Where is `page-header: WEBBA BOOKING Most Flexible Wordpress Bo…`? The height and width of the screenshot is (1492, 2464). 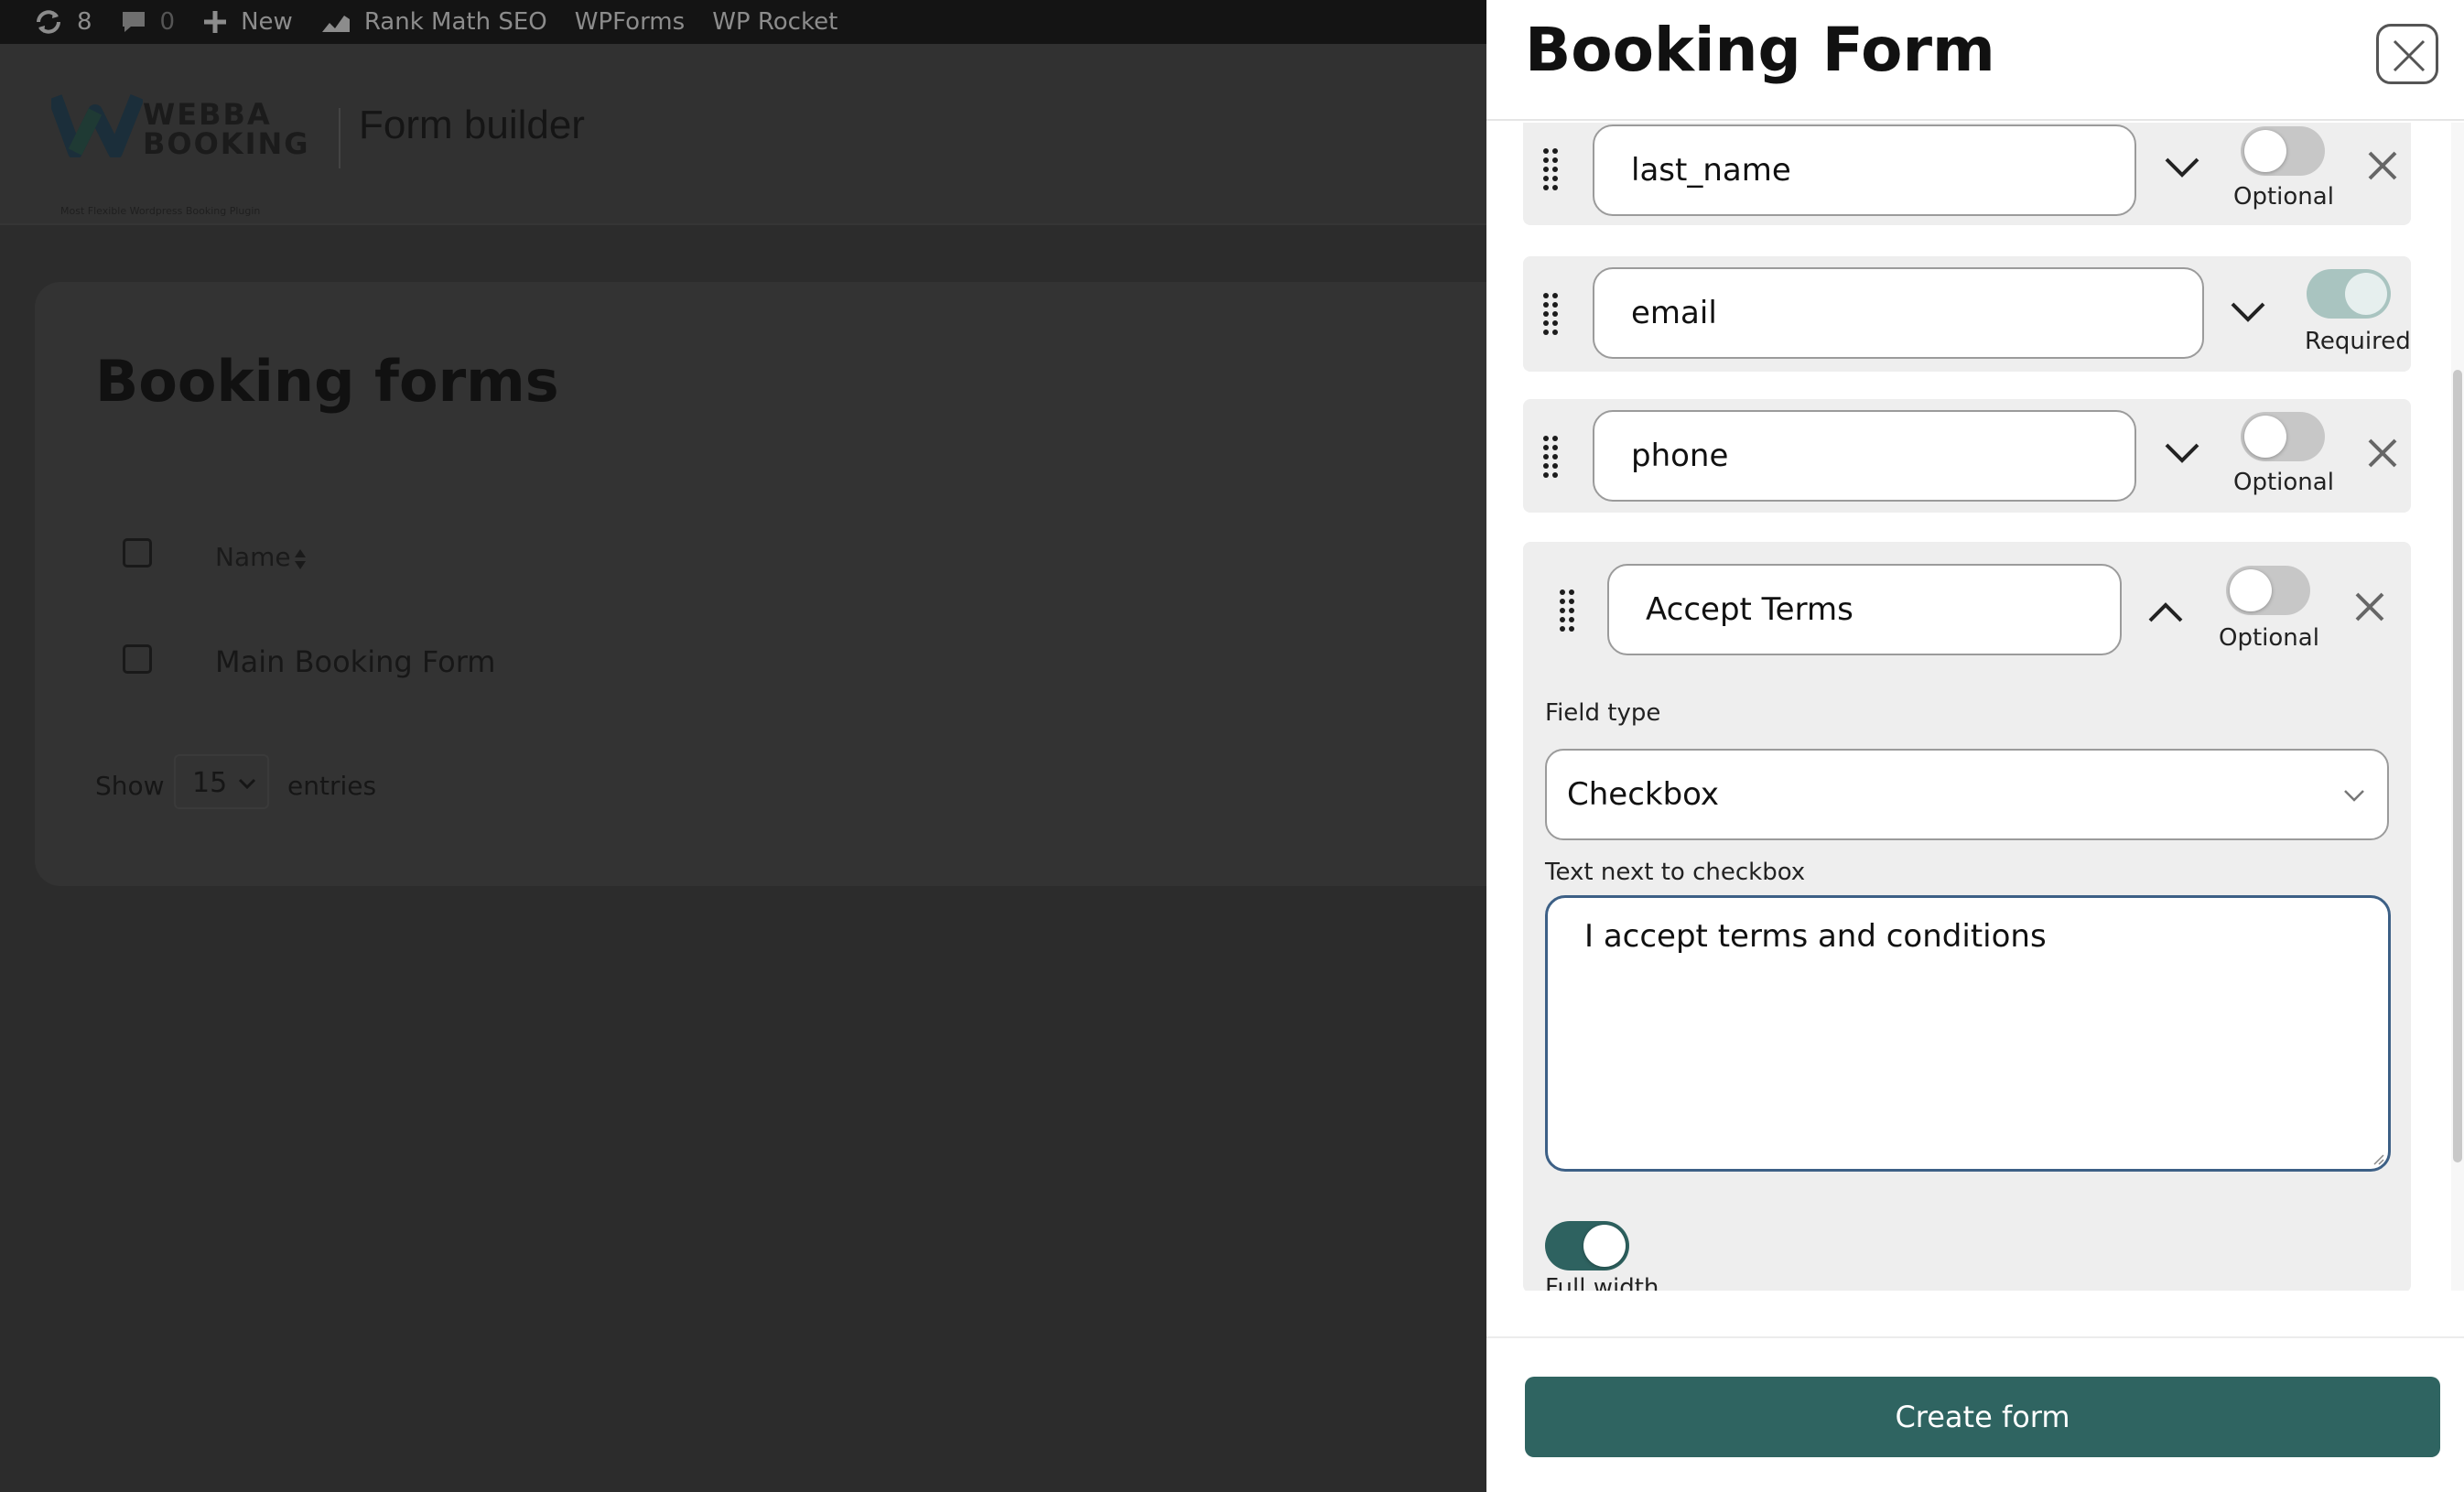 page-header: WEBBA BOOKING Most Flexible Wordpress Bo… is located at coordinates (743, 134).